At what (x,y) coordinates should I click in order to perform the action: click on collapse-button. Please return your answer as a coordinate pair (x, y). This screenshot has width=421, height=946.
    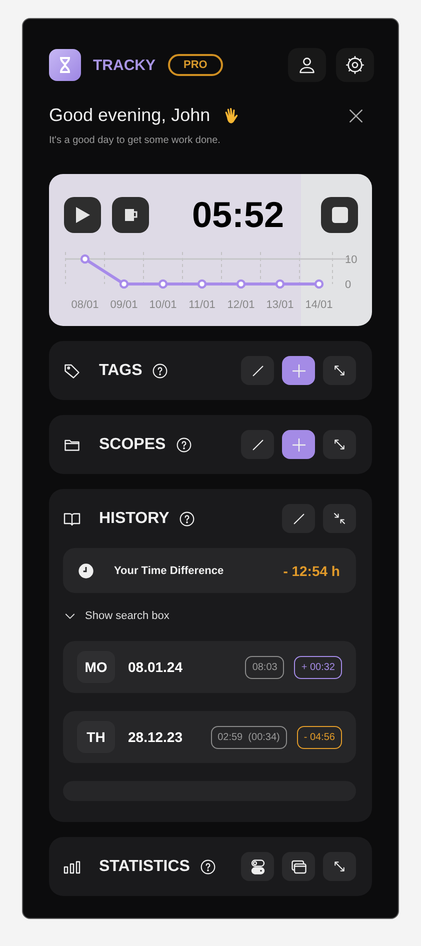
    Looking at the image, I should click on (339, 518).